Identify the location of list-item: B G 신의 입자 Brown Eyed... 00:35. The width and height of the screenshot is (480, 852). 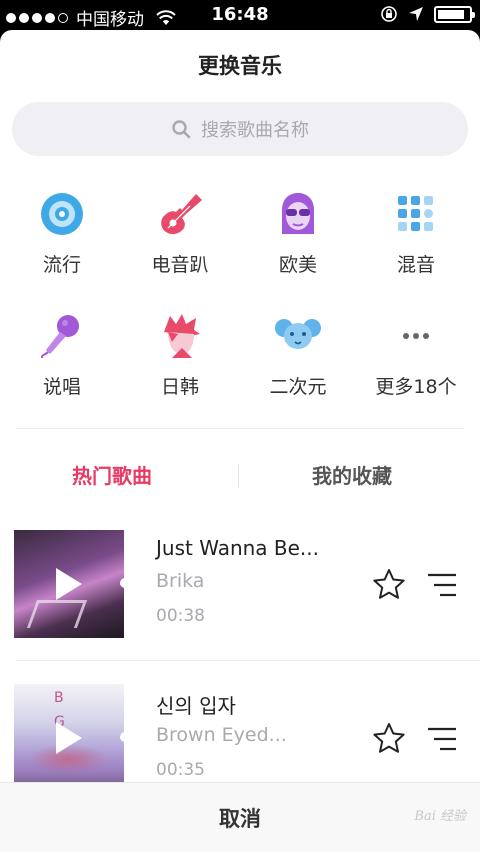
(240, 739).